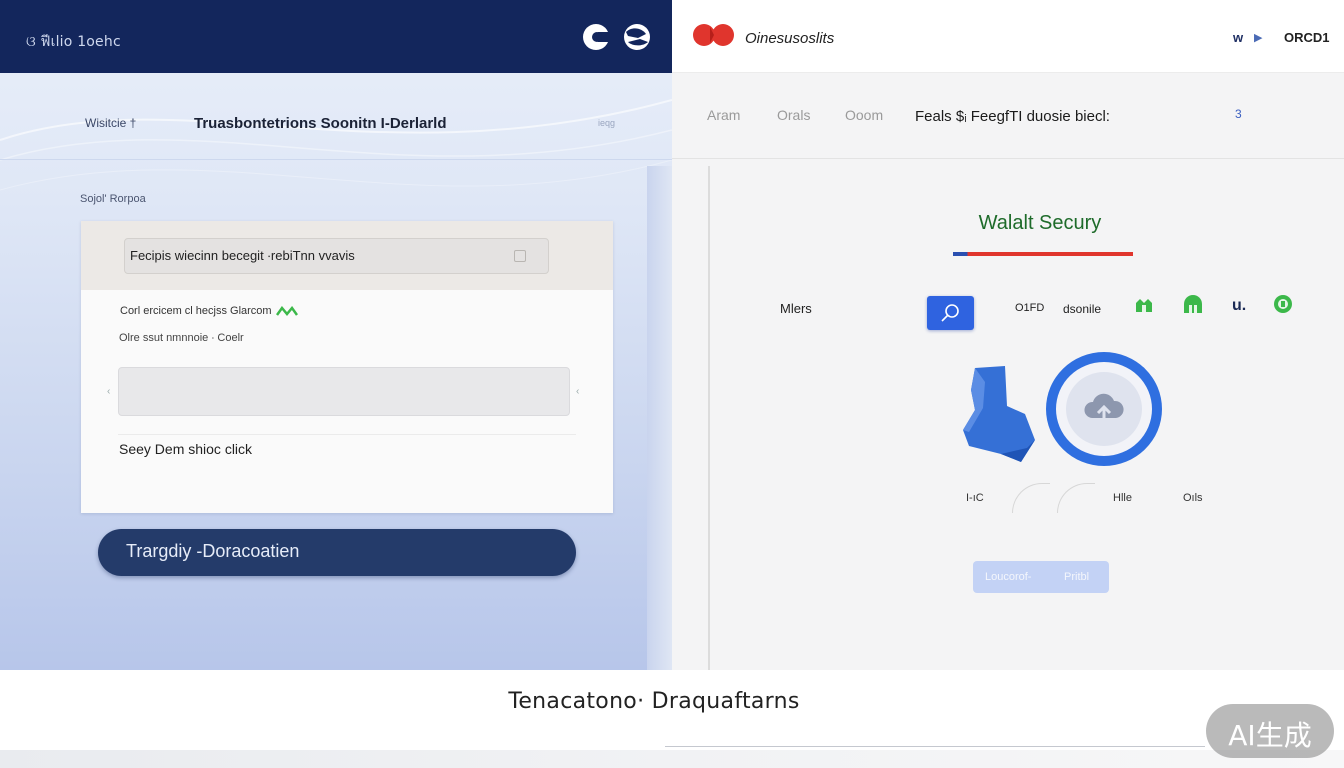 This screenshot has width=1344, height=768. Describe the element at coordinates (864, 115) in the screenshot. I see `tab-ooom: Ooom` at that location.